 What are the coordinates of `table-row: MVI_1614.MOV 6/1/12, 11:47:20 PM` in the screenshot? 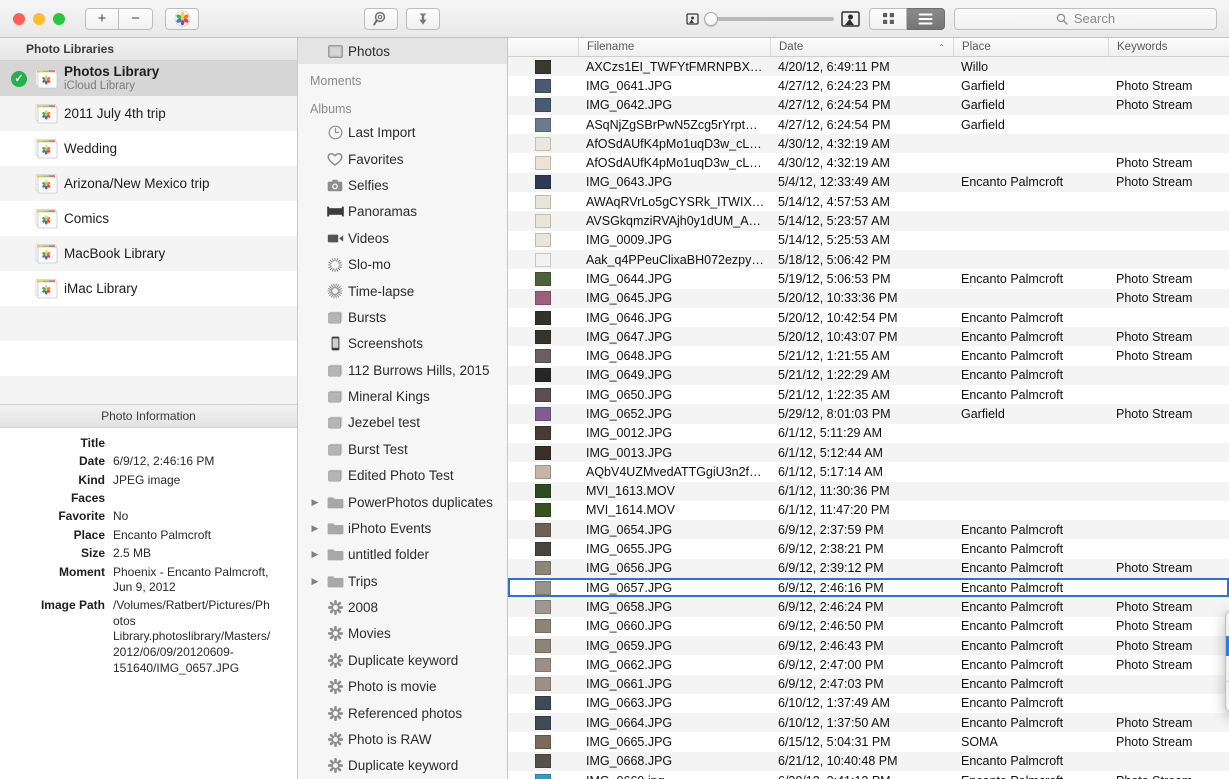 It's located at (868, 510).